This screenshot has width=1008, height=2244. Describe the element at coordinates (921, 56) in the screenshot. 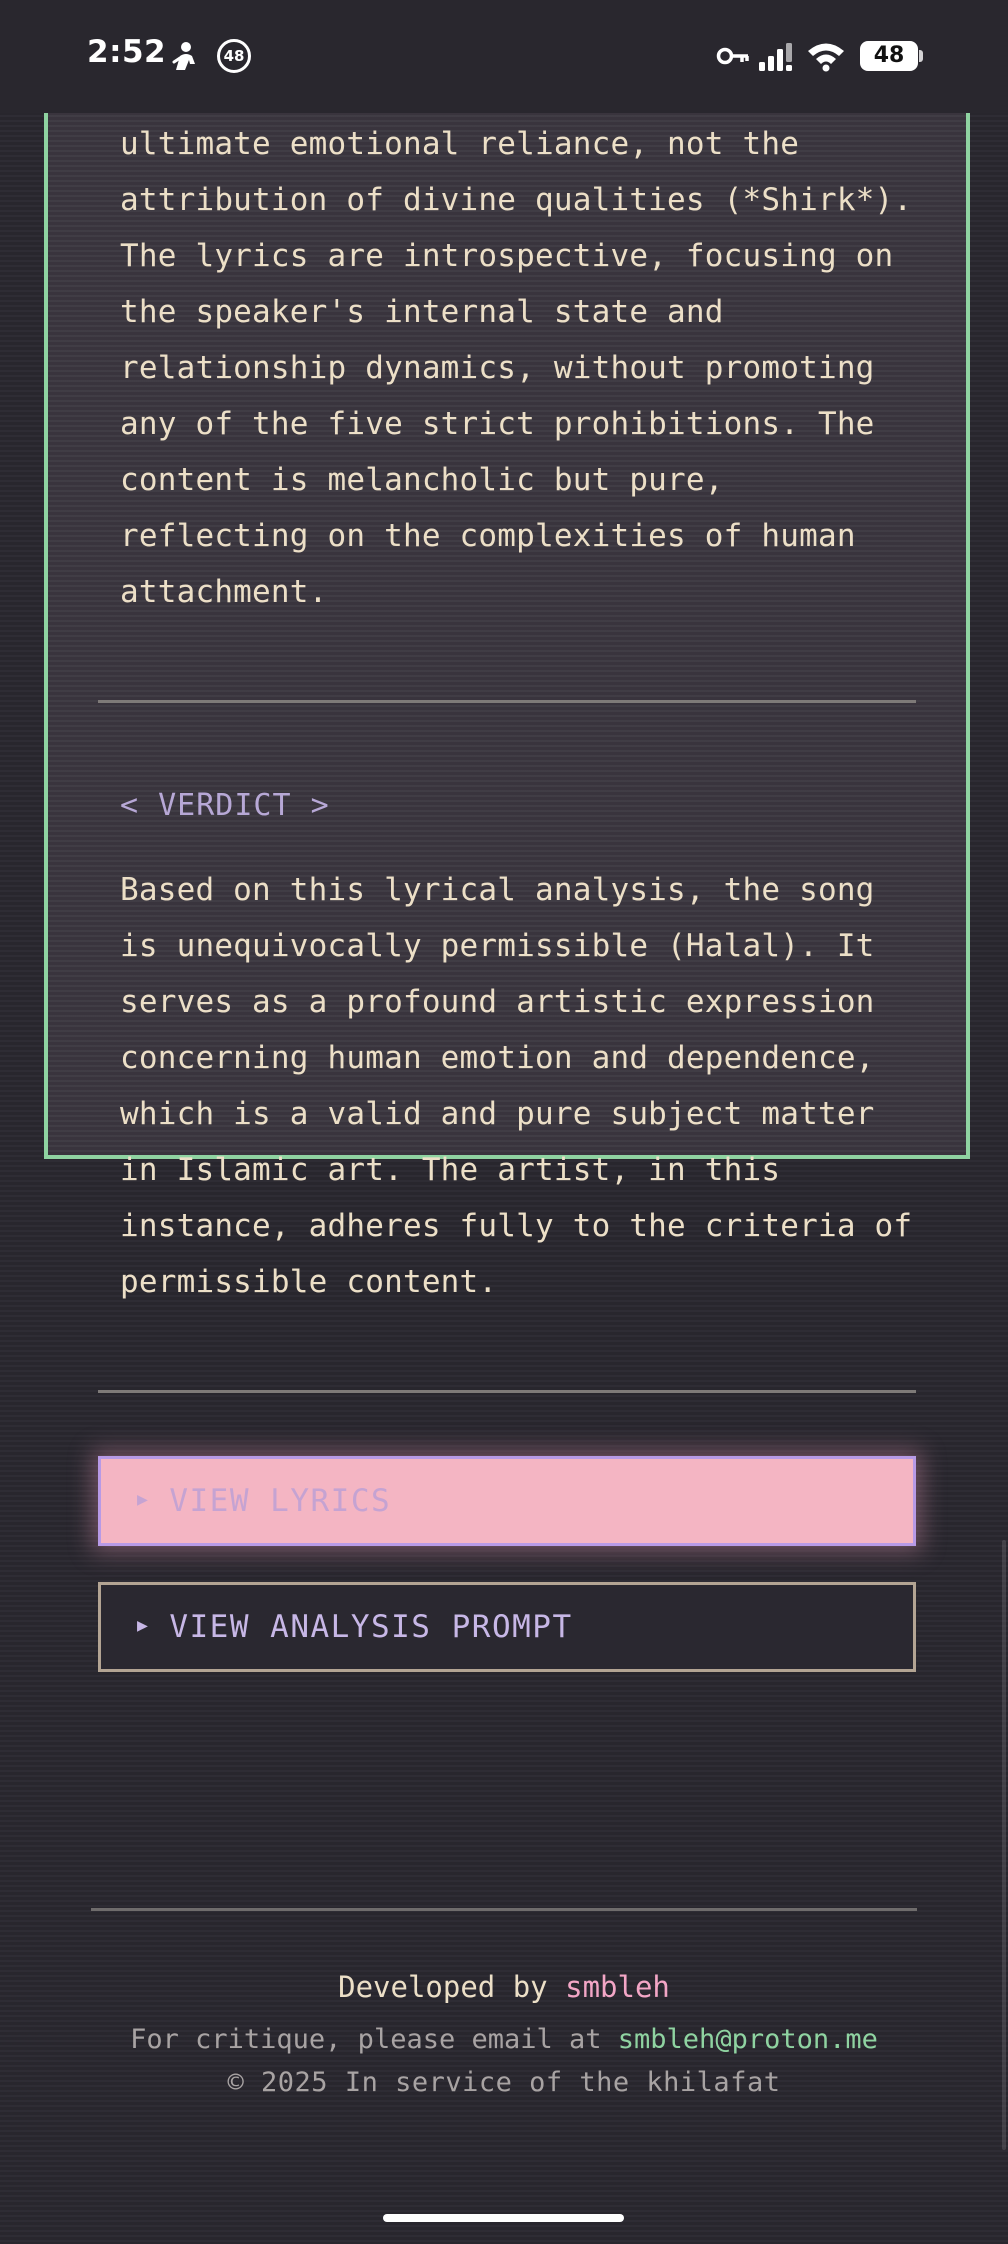

I see `battery-tip` at that location.